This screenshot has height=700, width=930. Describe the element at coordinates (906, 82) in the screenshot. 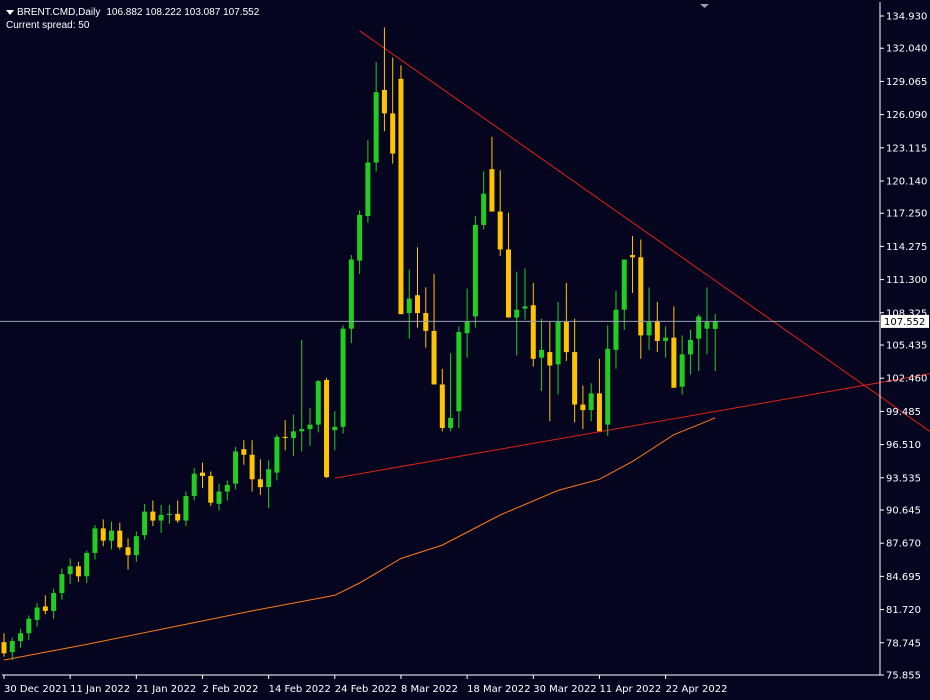

I see `y-tick-label: 129.065` at that location.